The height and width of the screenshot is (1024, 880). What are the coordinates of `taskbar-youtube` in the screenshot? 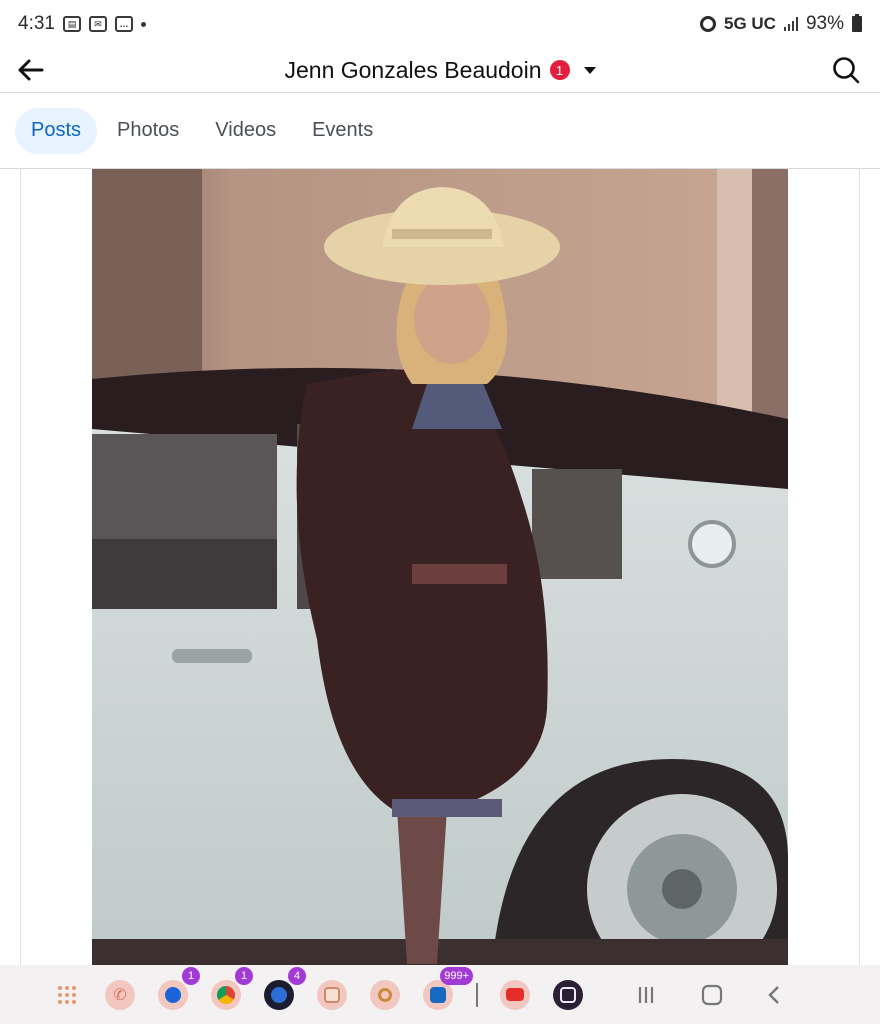 It's located at (515, 994).